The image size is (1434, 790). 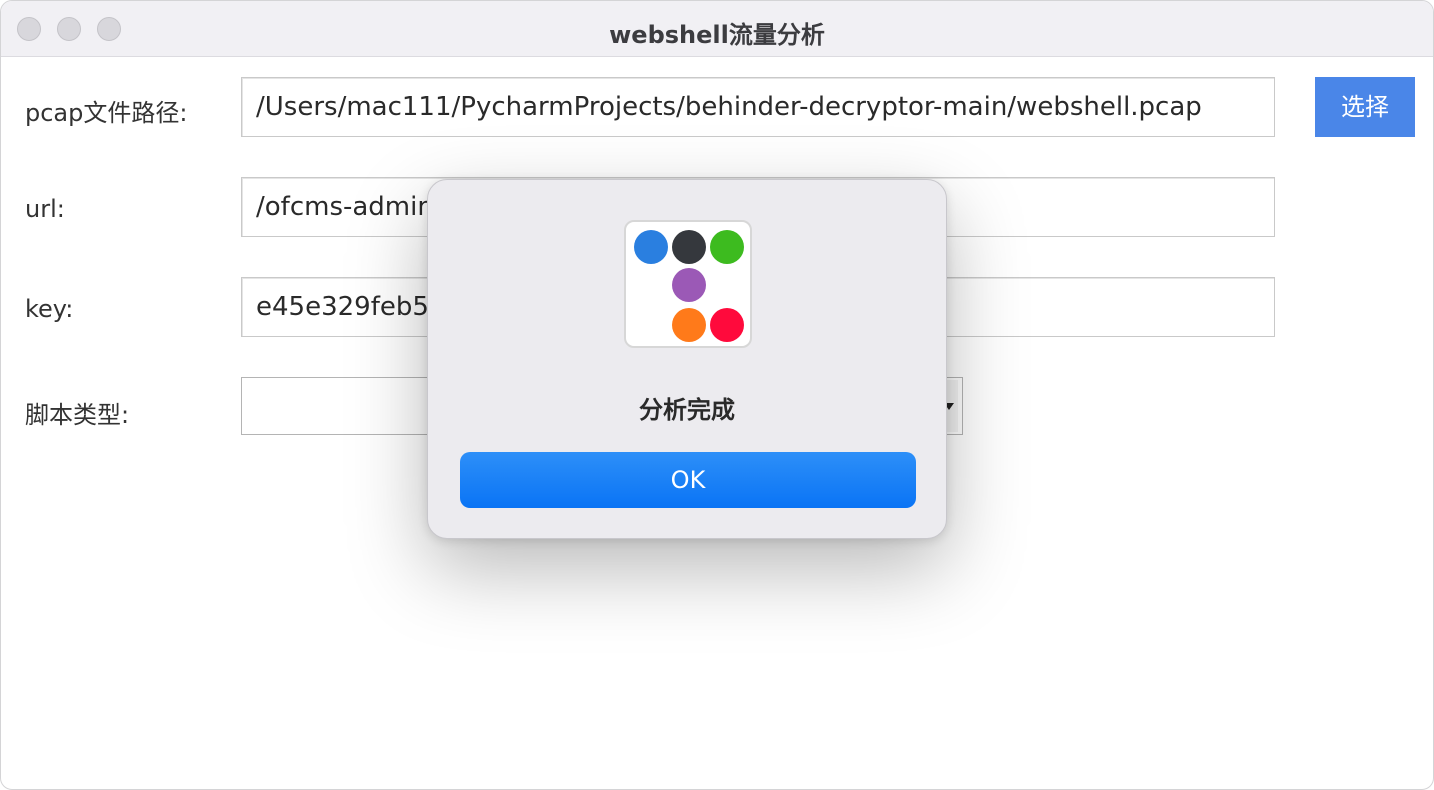 I want to click on icon-dot-green, so click(x=727, y=247).